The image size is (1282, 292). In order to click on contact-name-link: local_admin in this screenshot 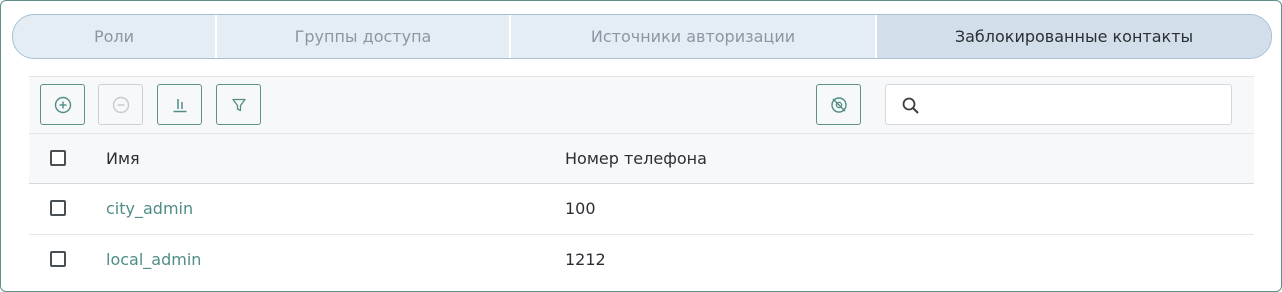, I will do `click(153, 260)`.